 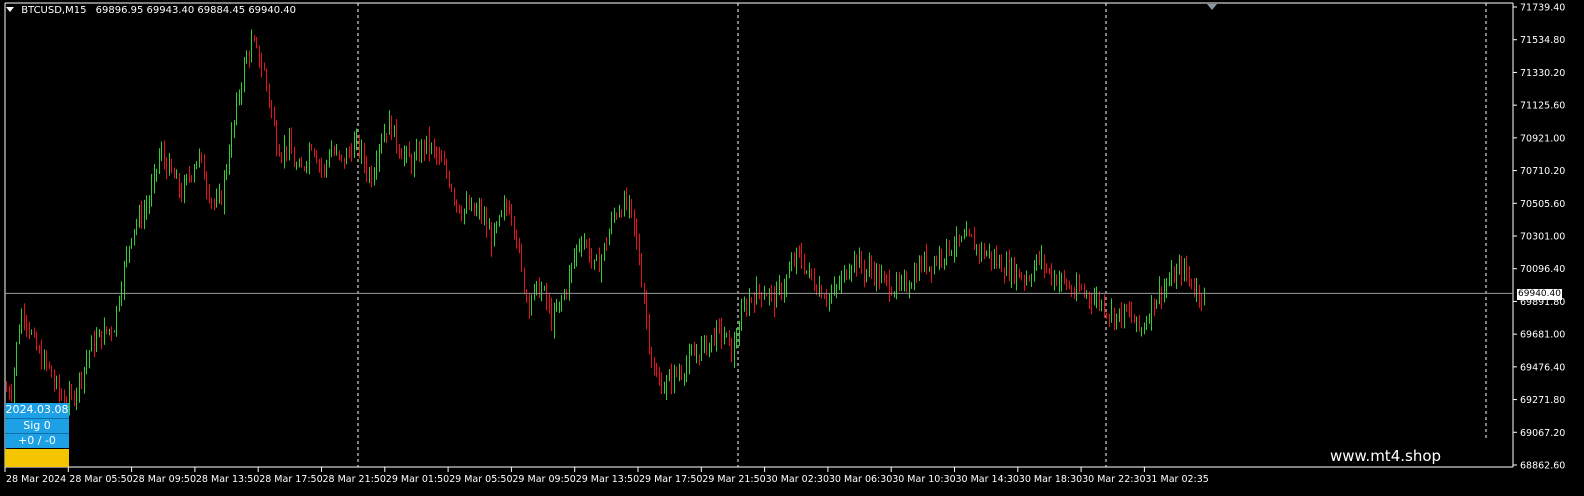 What do you see at coordinates (37, 410) in the screenshot?
I see `panel-date: 2024.03.08` at bounding box center [37, 410].